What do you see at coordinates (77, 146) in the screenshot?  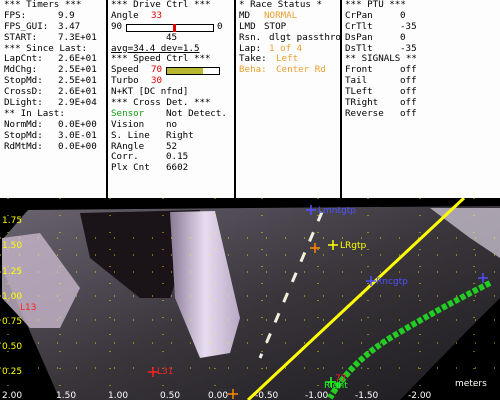 I see `in-last-value: 0.0E+00` at bounding box center [77, 146].